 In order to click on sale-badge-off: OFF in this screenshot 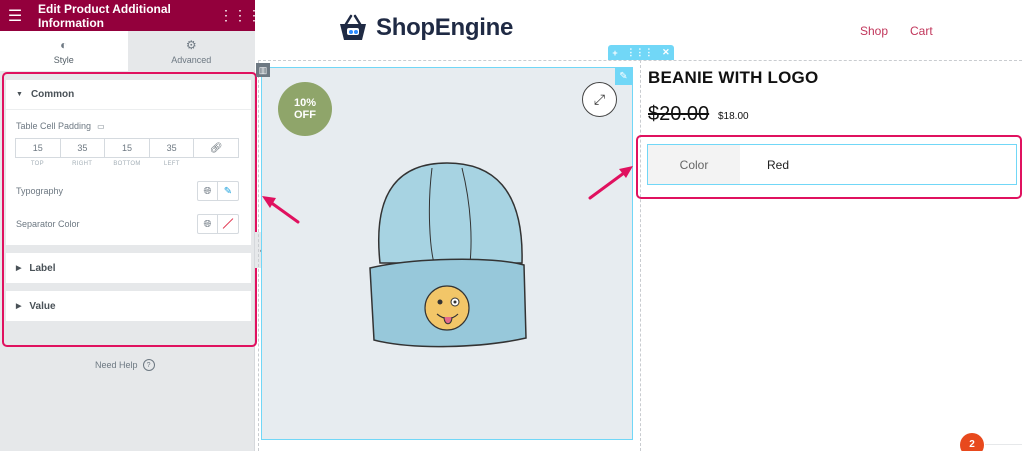, I will do `click(305, 115)`.